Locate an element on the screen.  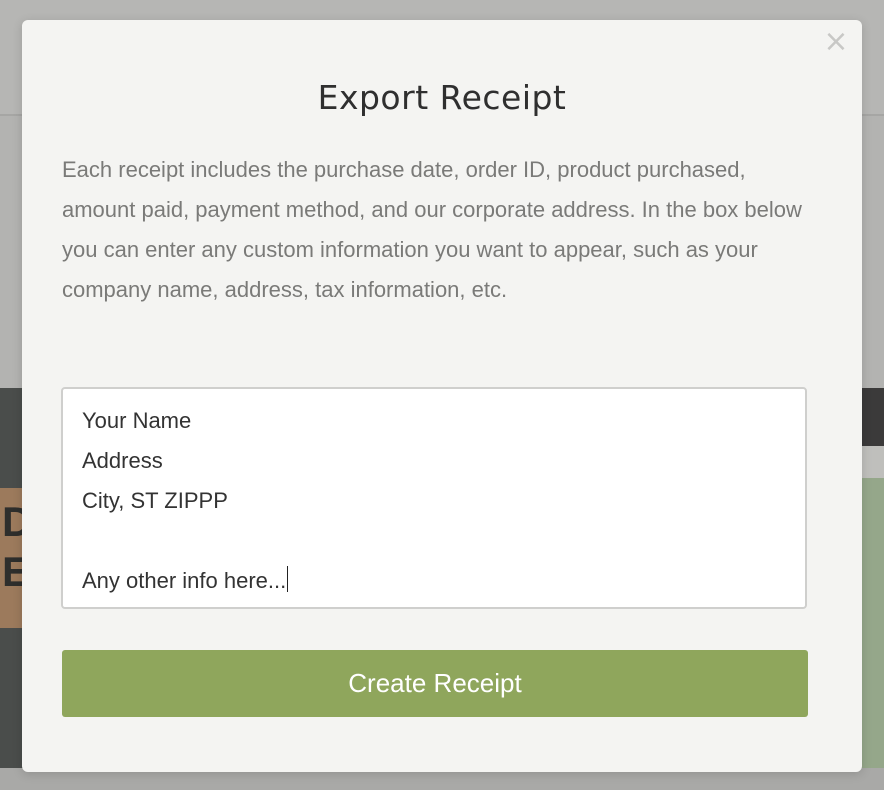
textarea-line: Your Name is located at coordinates (137, 420).